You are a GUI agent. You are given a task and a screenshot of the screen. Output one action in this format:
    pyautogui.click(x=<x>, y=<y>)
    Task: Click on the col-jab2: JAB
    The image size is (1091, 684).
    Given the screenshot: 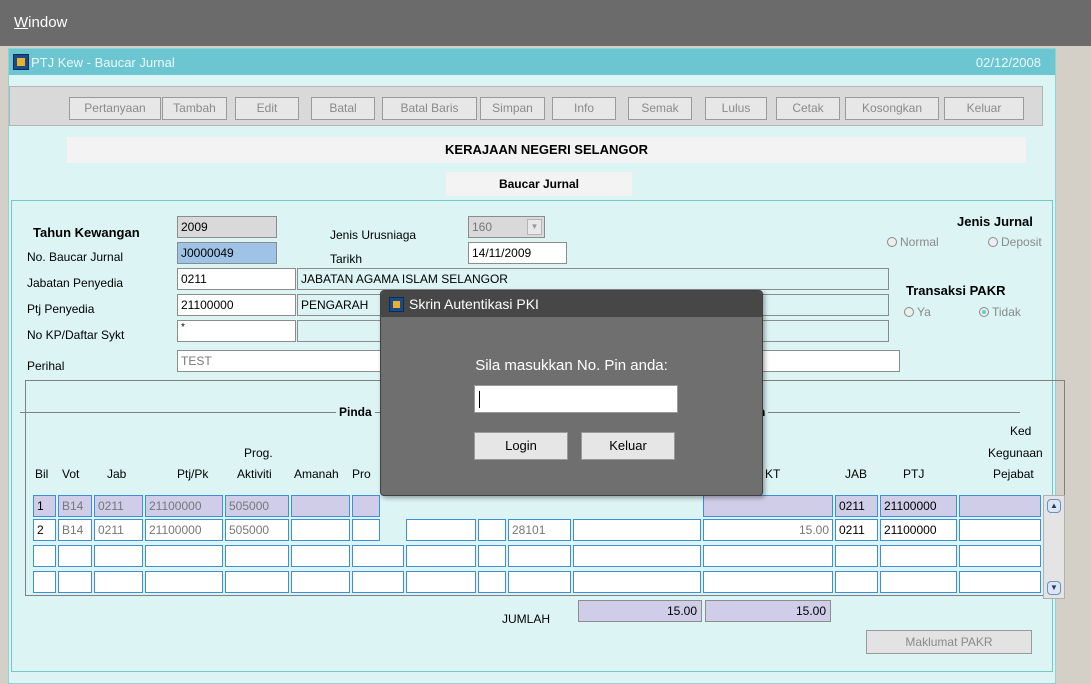 What is the action you would take?
    pyautogui.click(x=856, y=474)
    